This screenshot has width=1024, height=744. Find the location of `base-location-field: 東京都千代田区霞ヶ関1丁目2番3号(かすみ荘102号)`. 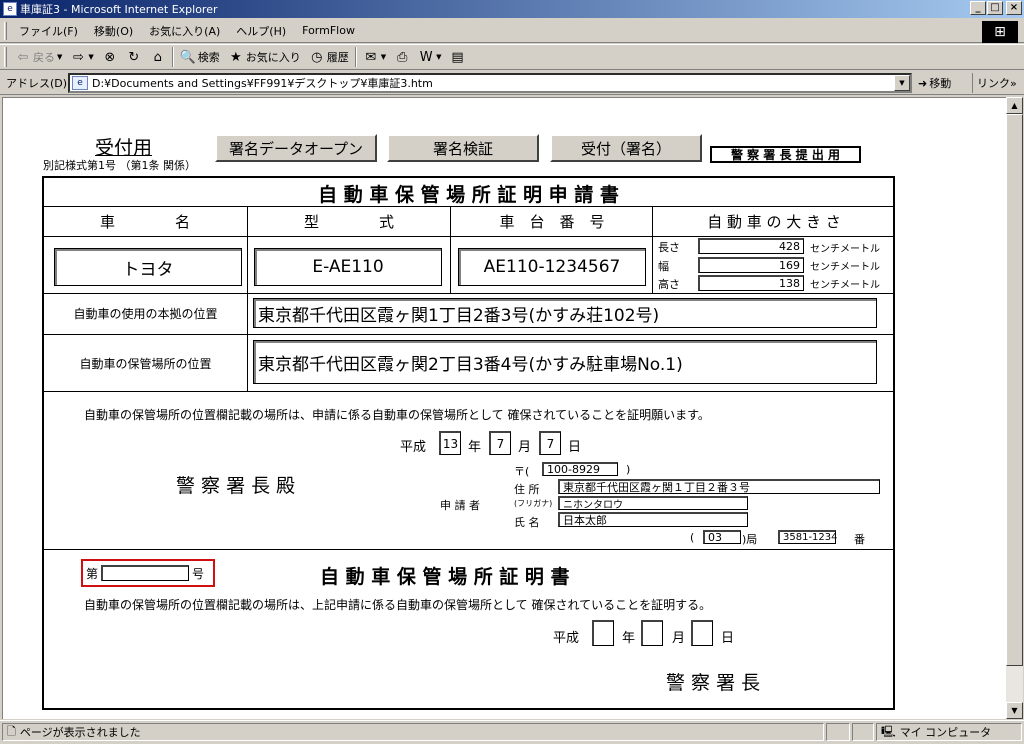

base-location-field: 東京都千代田区霞ヶ関1丁目2番3号(かすみ荘102号) is located at coordinates (565, 313).